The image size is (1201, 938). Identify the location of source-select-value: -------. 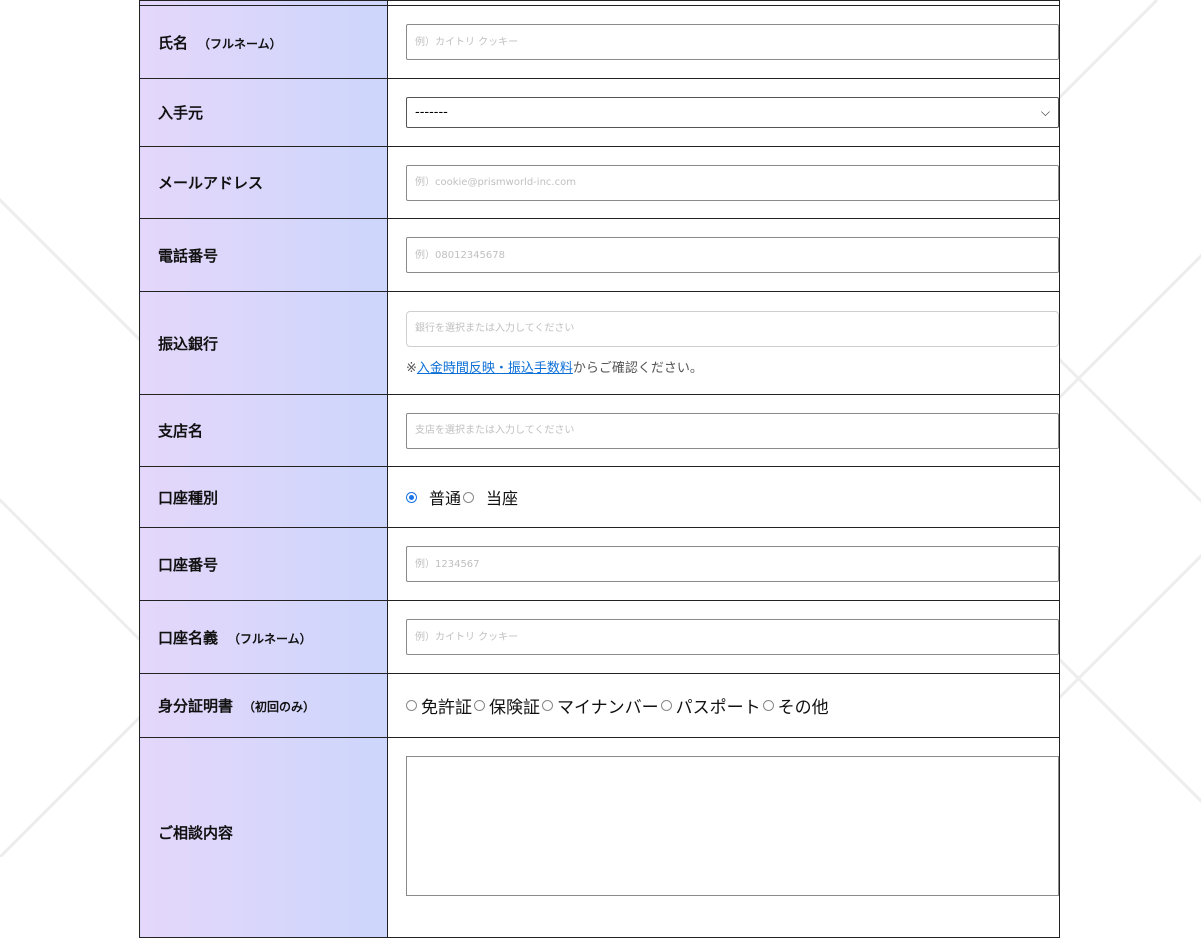
(431, 112).